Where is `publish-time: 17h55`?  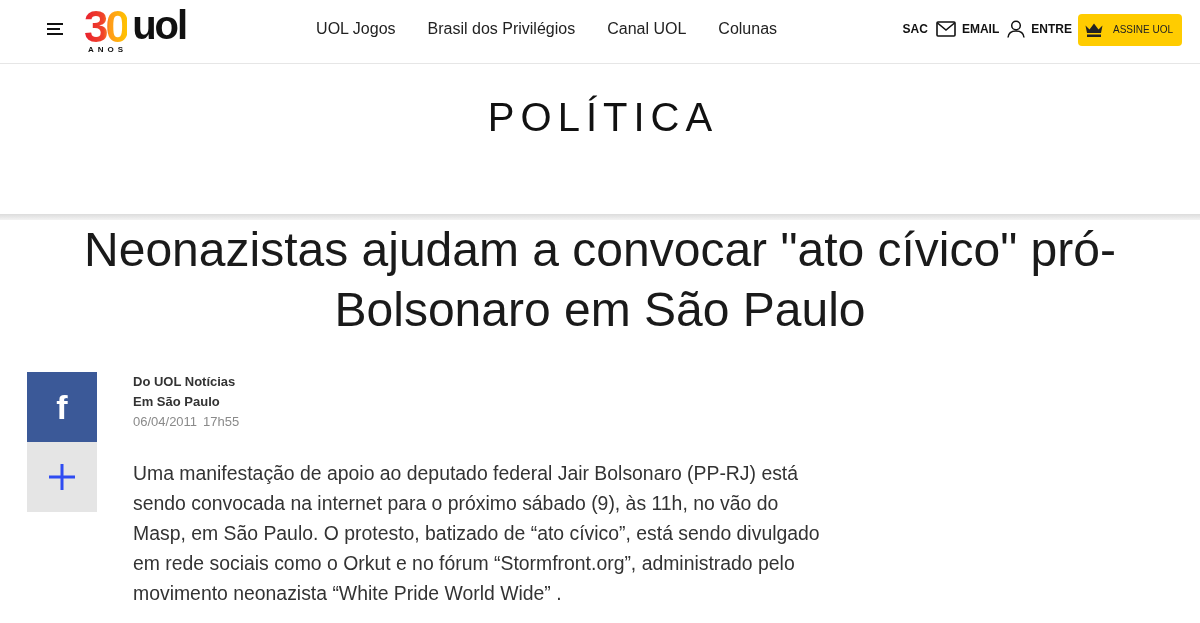
publish-time: 17h55 is located at coordinates (221, 422).